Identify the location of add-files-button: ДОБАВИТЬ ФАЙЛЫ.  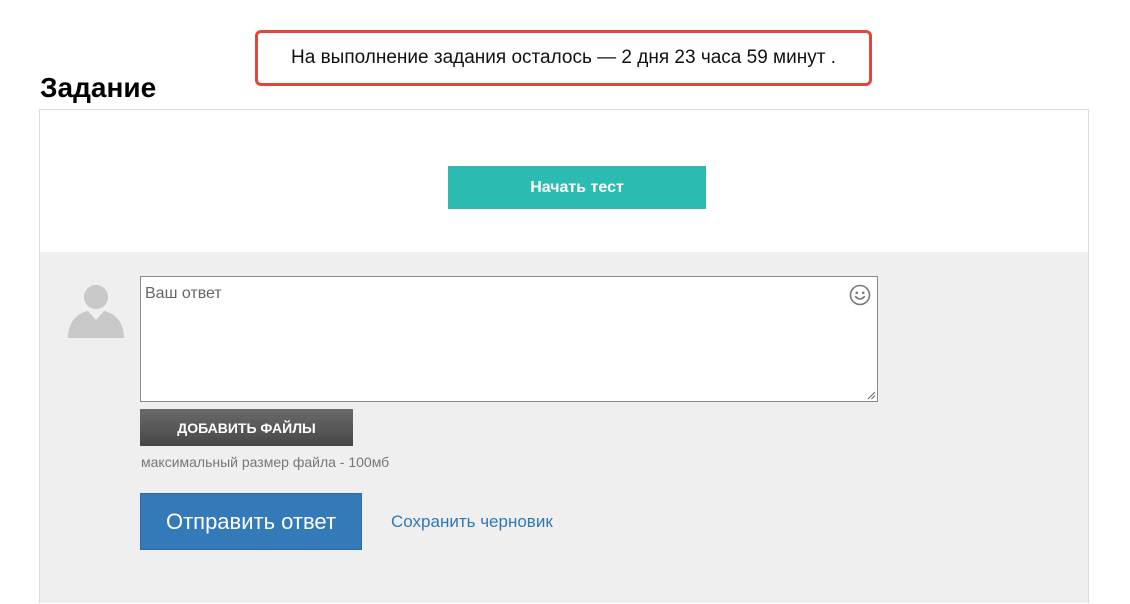
(246, 427).